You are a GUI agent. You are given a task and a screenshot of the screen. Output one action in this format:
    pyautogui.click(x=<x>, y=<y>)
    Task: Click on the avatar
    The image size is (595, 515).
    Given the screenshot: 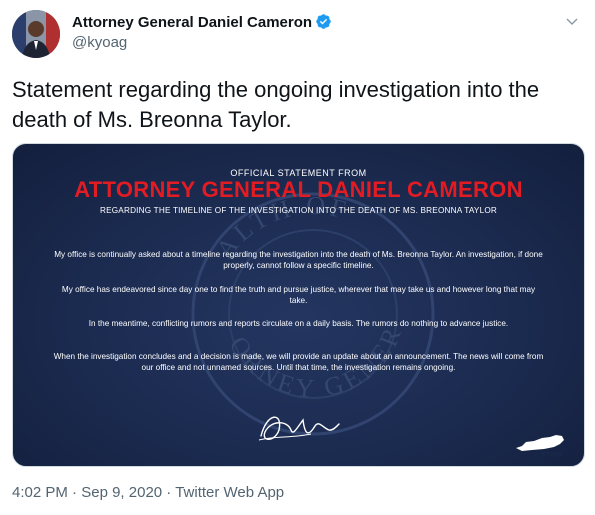 What is the action you would take?
    pyautogui.click(x=36, y=34)
    